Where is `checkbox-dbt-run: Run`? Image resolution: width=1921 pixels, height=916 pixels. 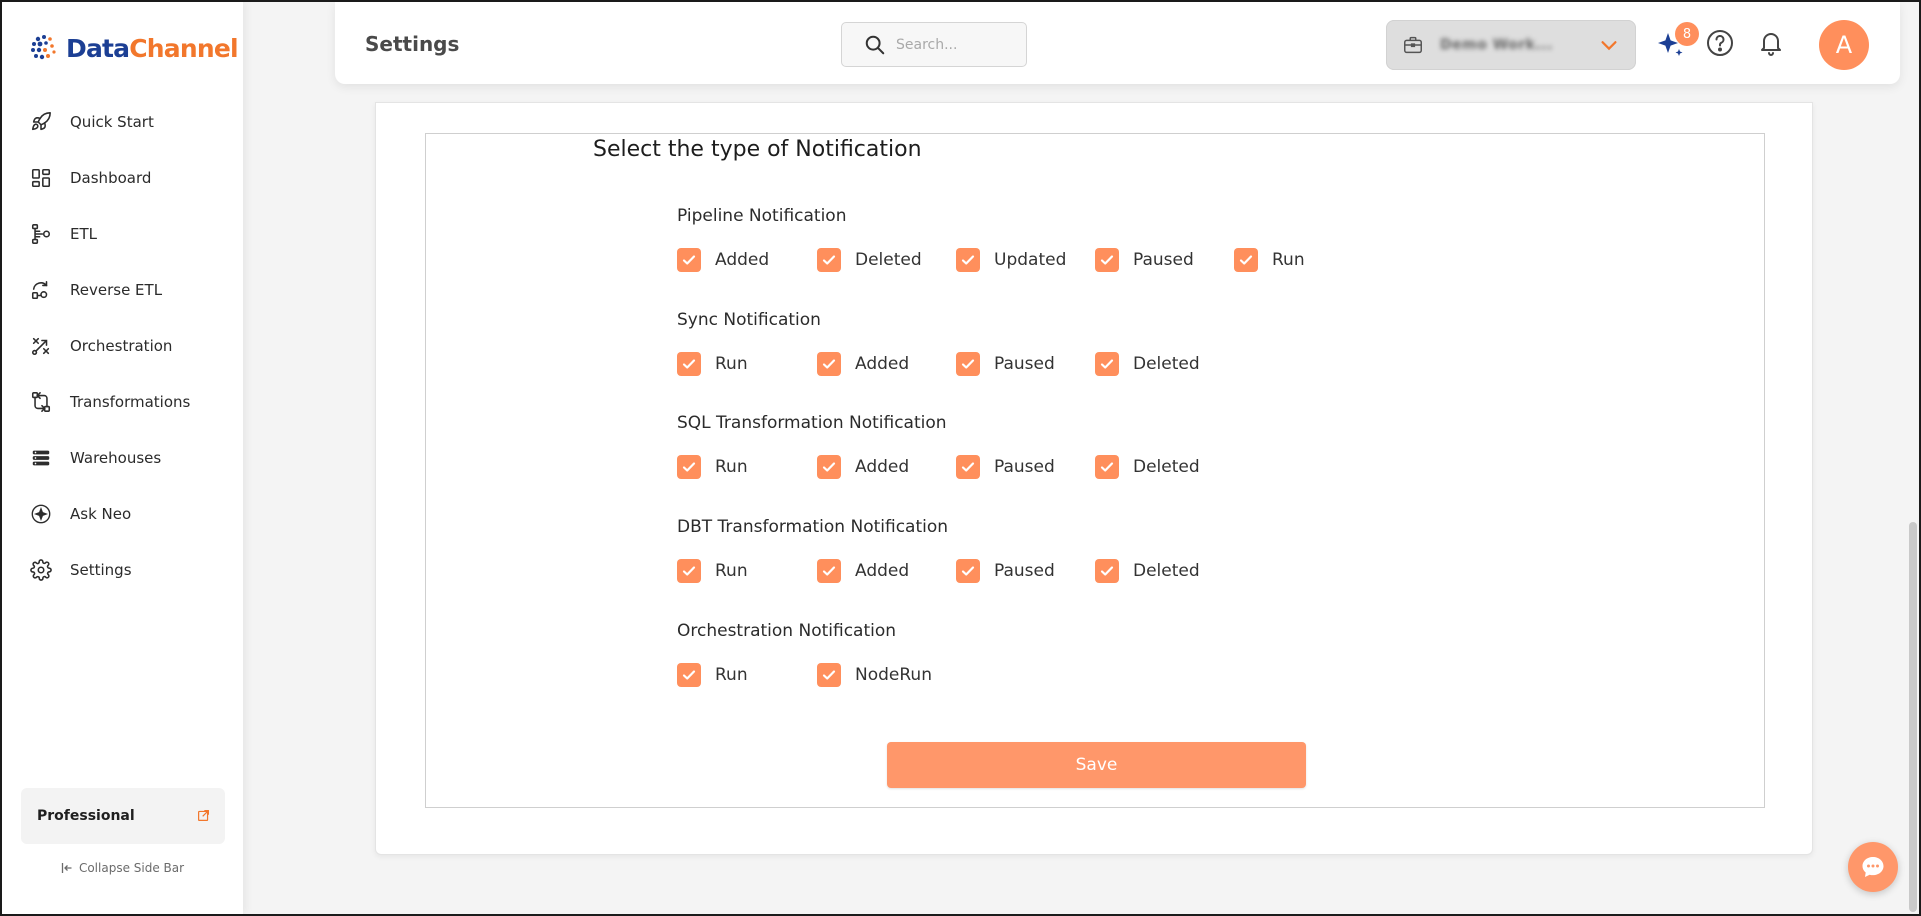 checkbox-dbt-run: Run is located at coordinates (712, 571).